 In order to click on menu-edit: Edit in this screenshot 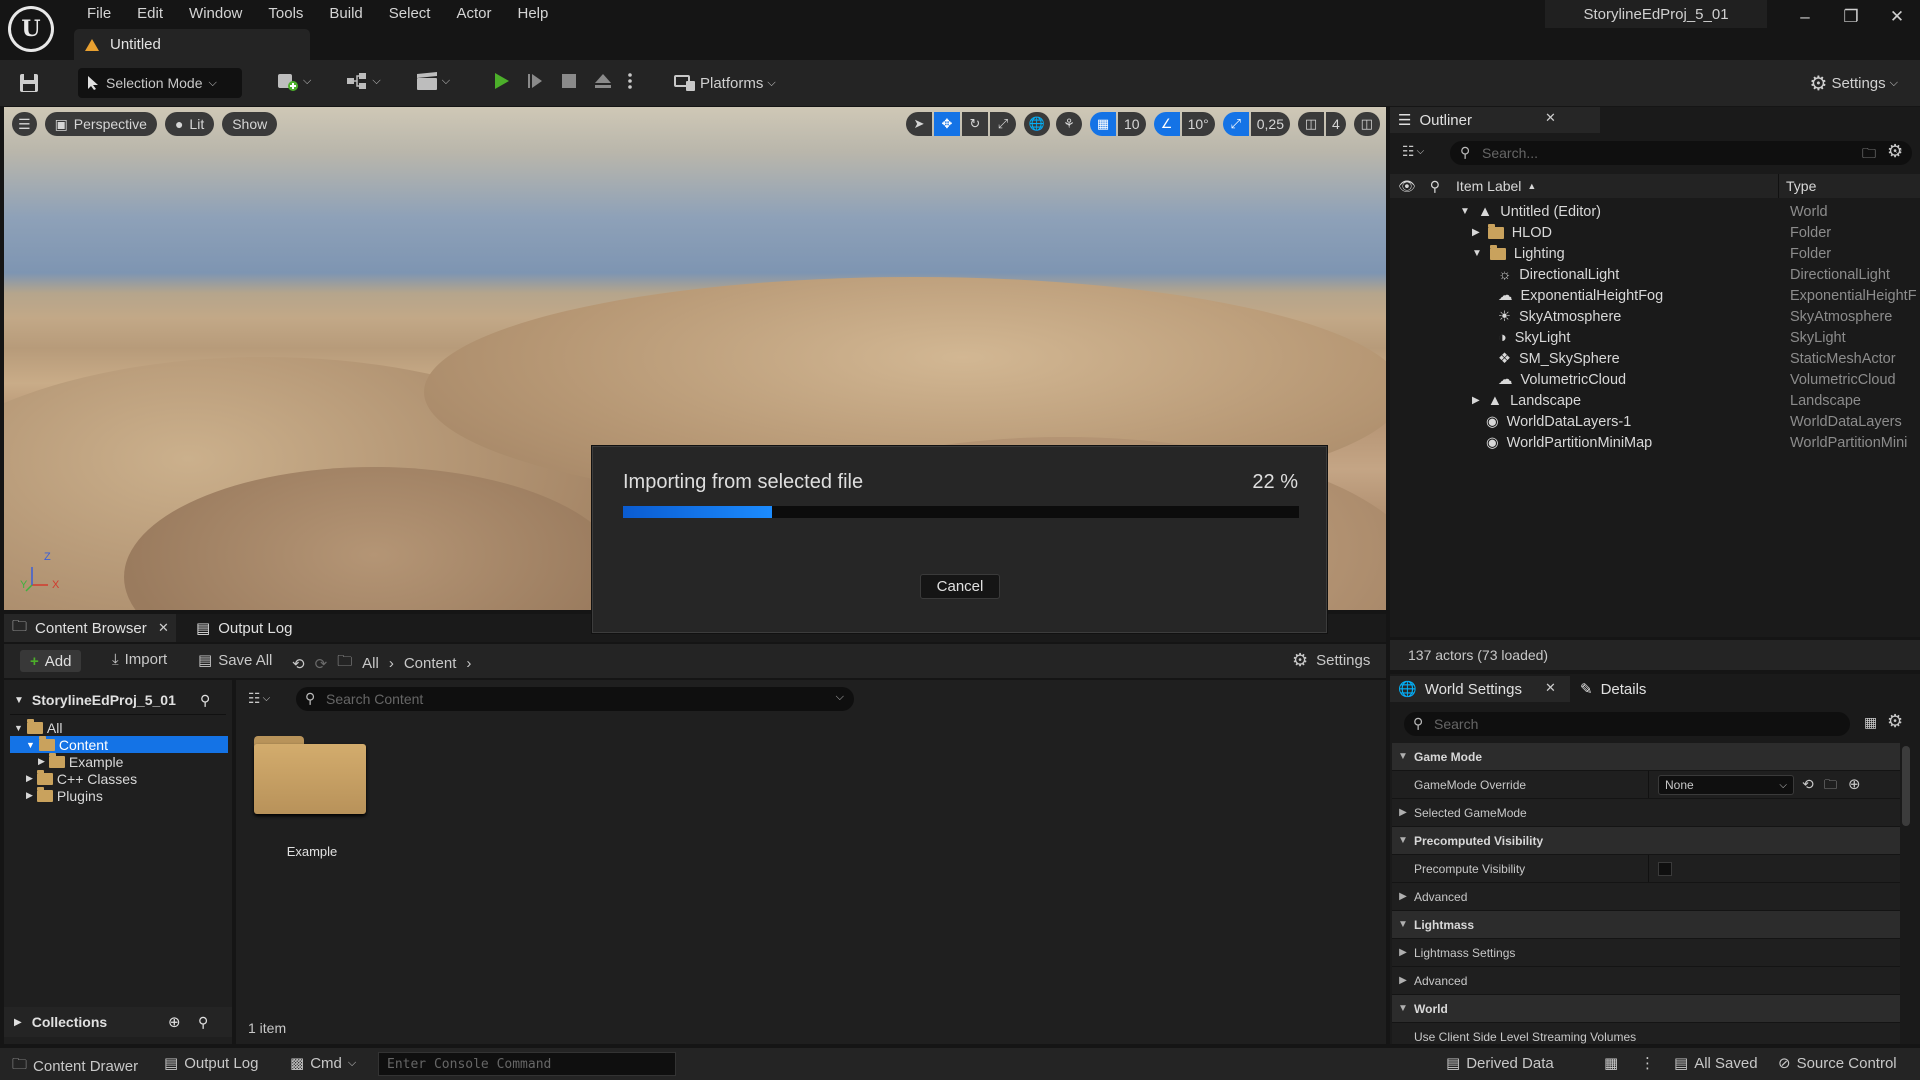, I will do `click(150, 13)`.